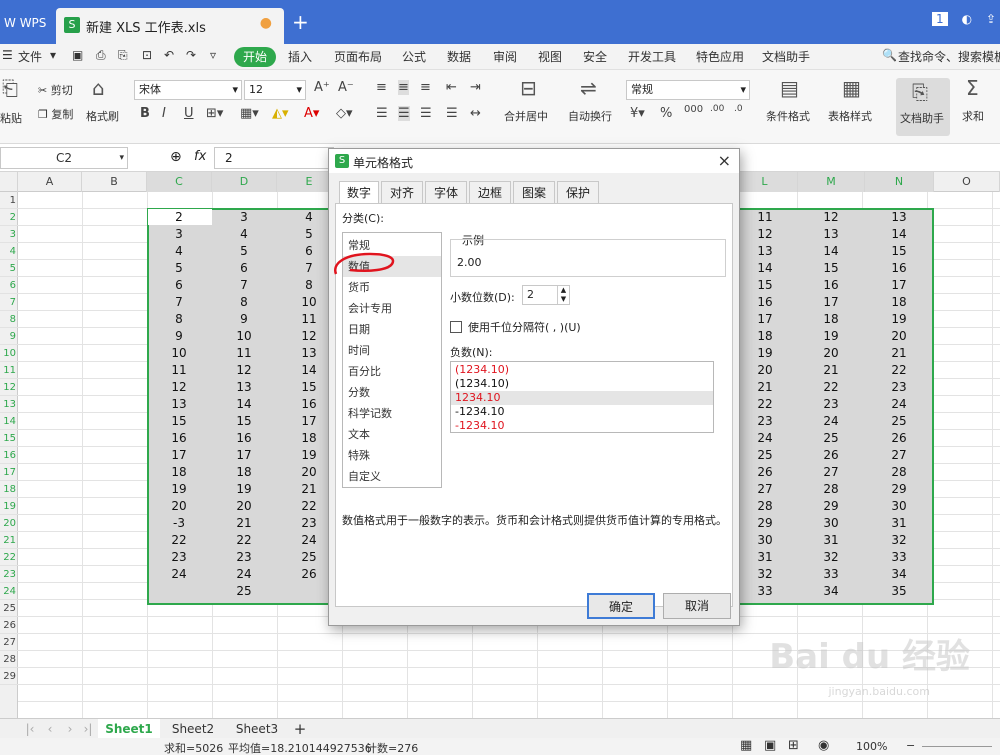 The width and height of the screenshot is (1000, 756). Describe the element at coordinates (179, 489) in the screenshot. I see `cell-c: 19` at that location.